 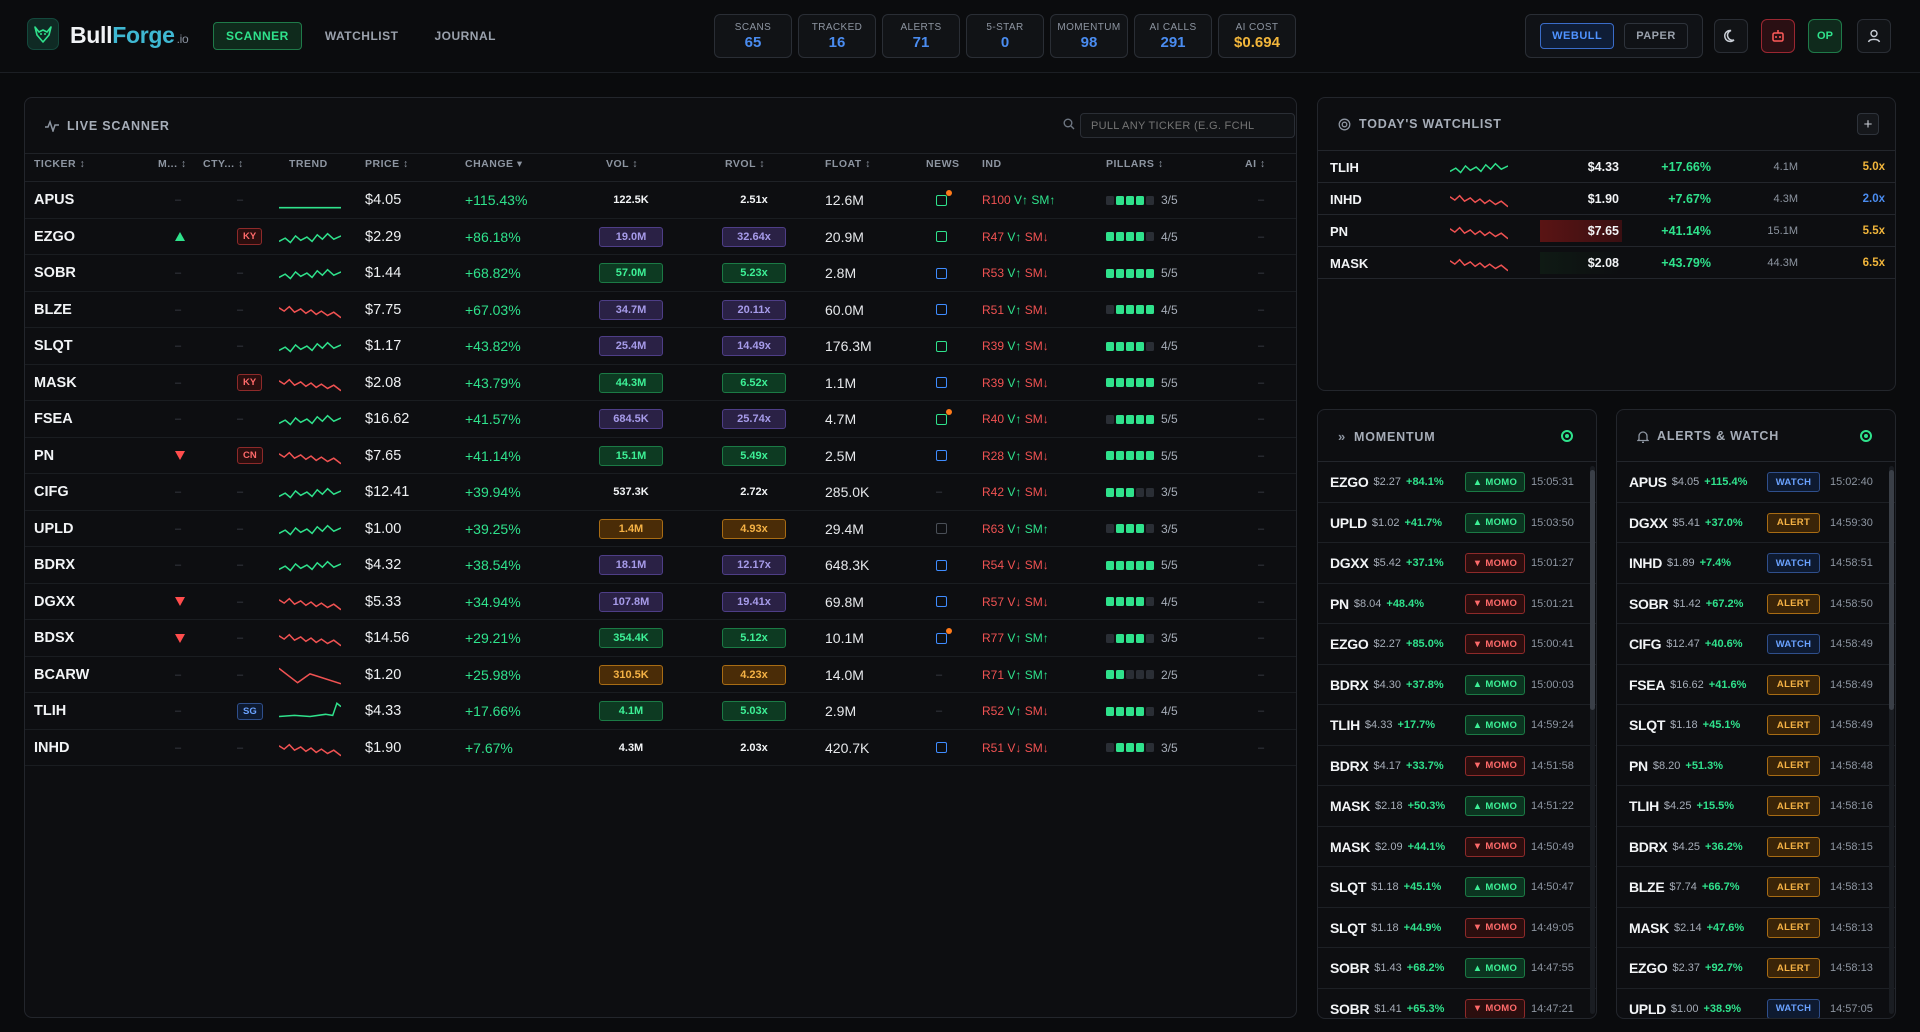 What do you see at coordinates (362, 36) in the screenshot?
I see `tab-watchlist: WATCHLIST` at bounding box center [362, 36].